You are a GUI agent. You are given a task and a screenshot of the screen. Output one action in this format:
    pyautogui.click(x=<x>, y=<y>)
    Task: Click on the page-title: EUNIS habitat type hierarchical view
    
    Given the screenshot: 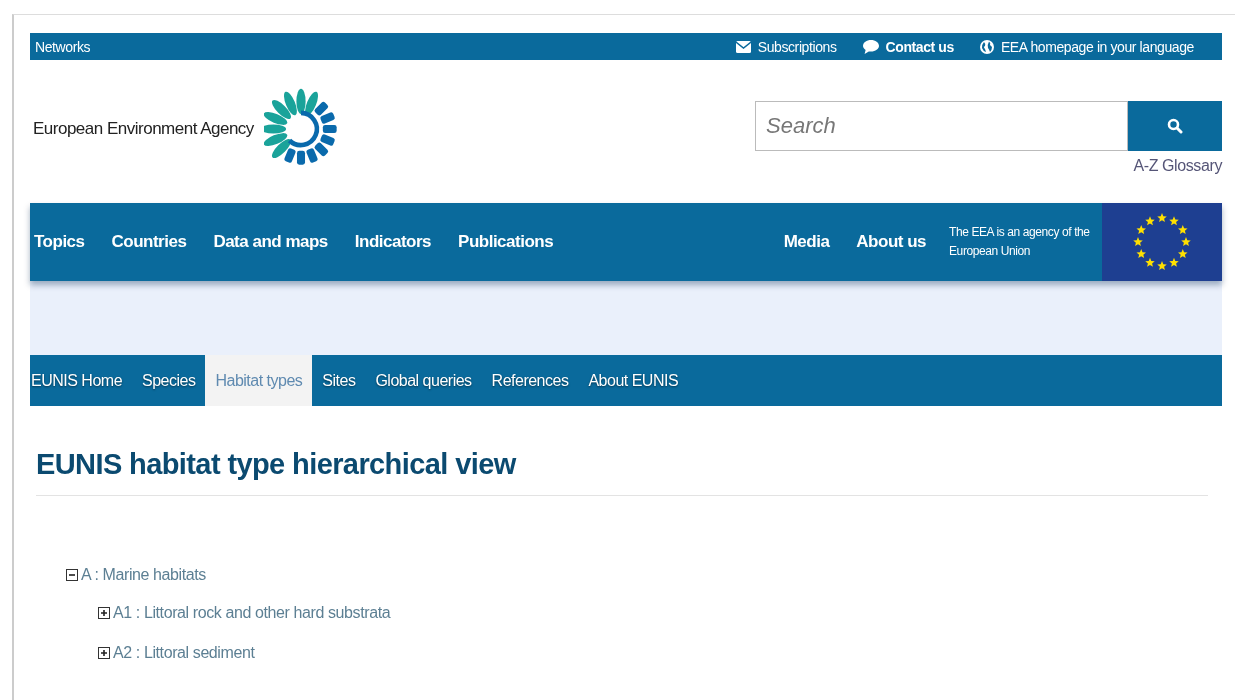 What is the action you would take?
    pyautogui.click(x=622, y=472)
    